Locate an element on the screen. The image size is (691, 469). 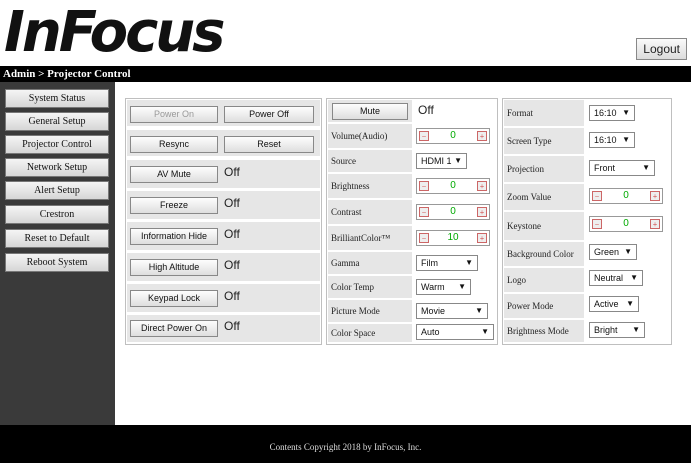
zoom-value: 0 is located at coordinates (626, 195).